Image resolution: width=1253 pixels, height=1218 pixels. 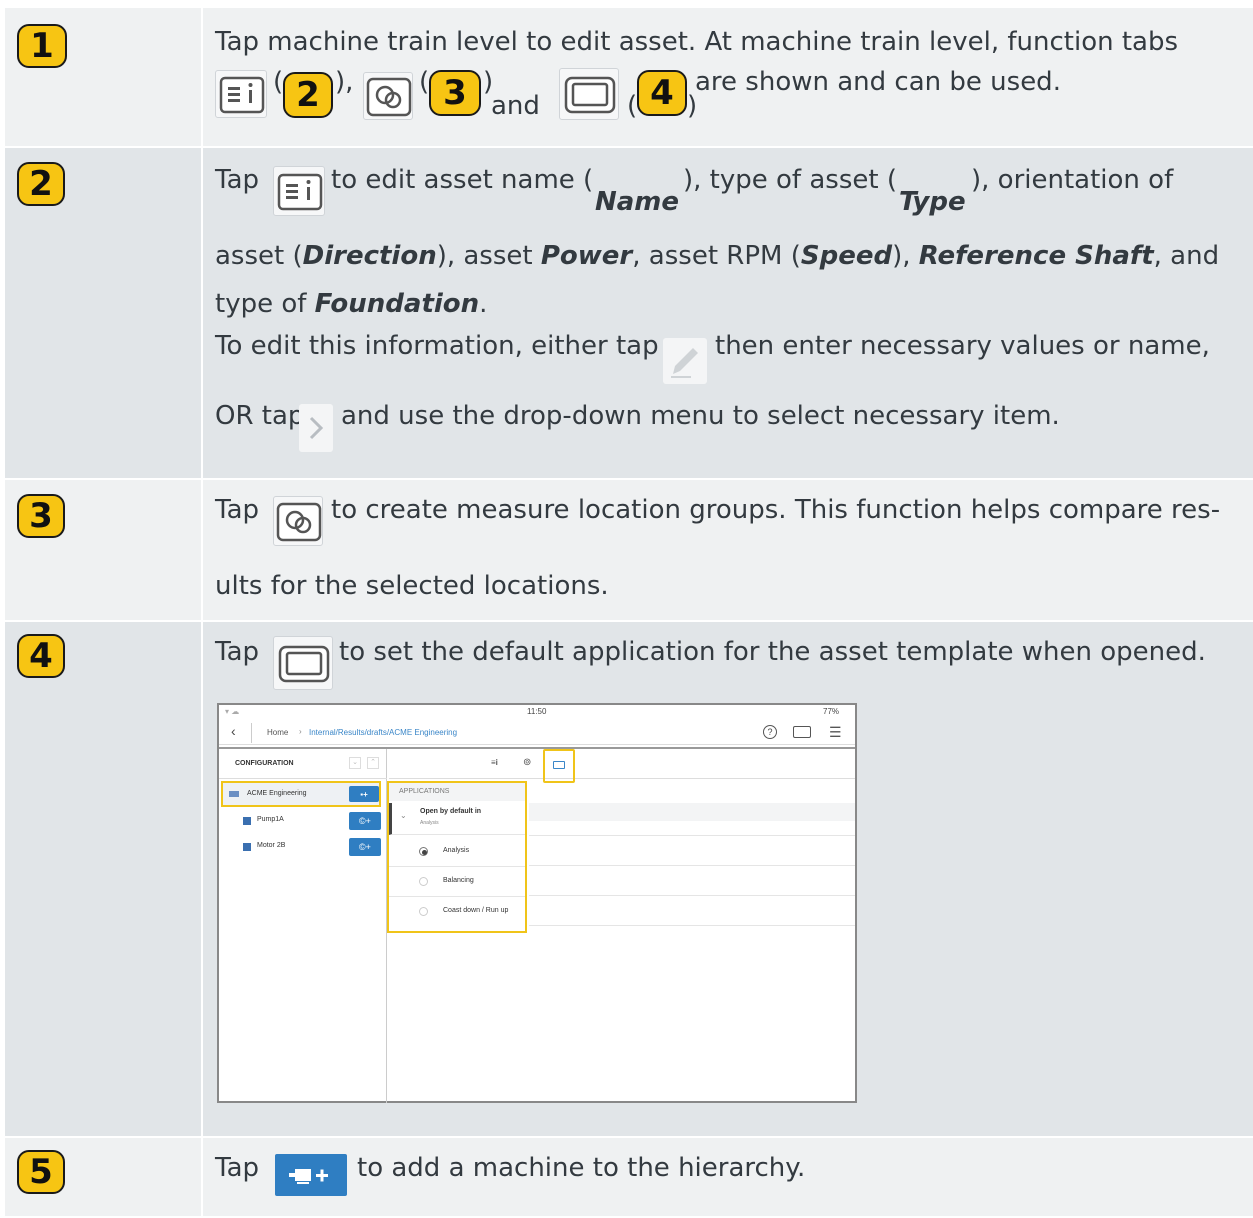 I want to click on step-badge: 1, so click(x=42, y=46).